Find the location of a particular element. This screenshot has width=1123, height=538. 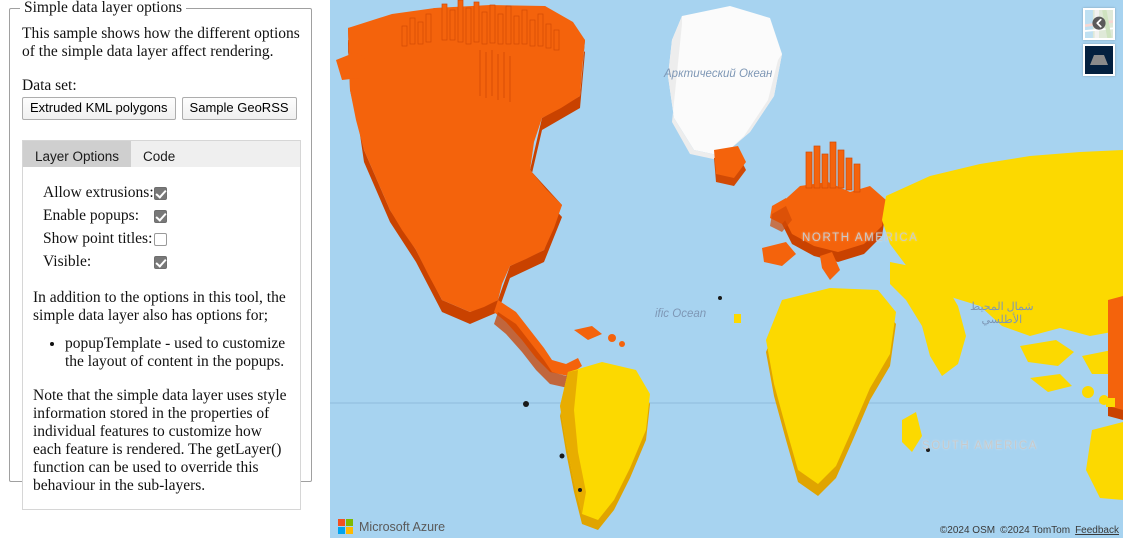

allow-extrusions-checkbox is located at coordinates (160, 193).